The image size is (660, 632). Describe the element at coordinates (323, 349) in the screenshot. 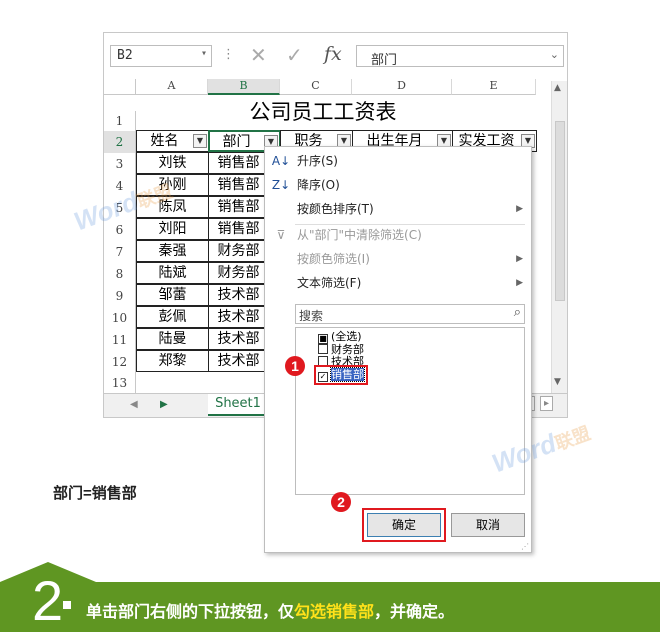

I see `checkbox-unchecked` at that location.